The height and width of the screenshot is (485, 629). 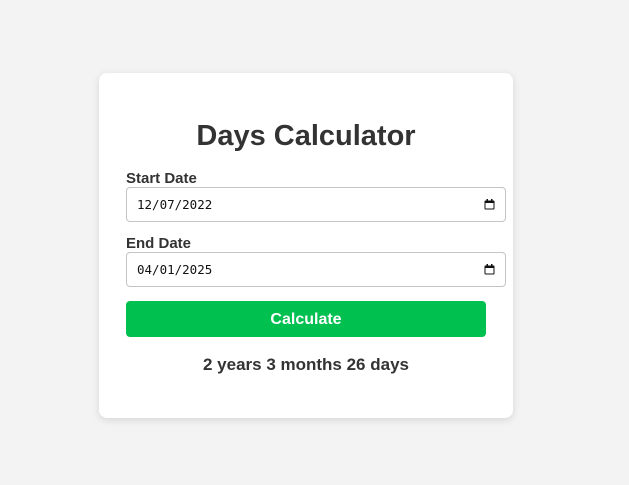 I want to click on end-date-value: 04/01/2025, so click(x=174, y=270).